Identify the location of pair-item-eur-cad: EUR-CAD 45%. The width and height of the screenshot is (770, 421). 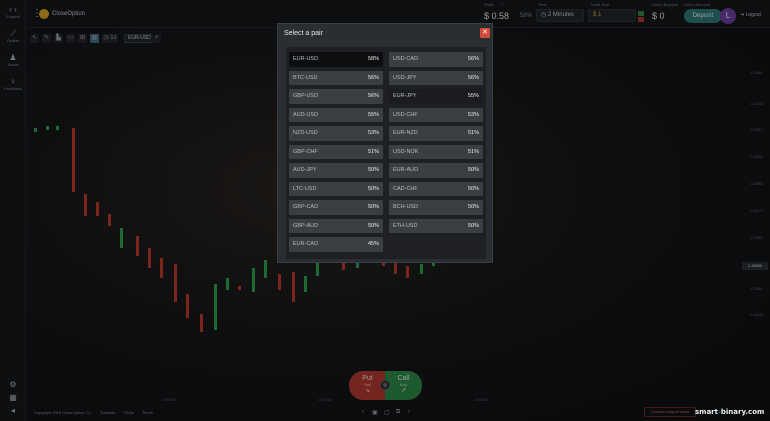
(336, 244).